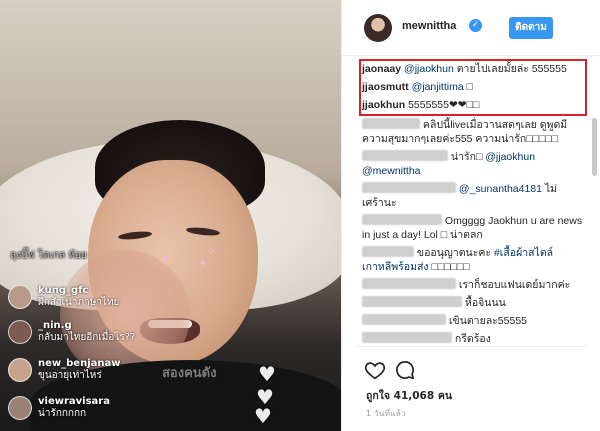  Describe the element at coordinates (379, 203) in the screenshot. I see `comment-continuation: เศร้านะ` at that location.